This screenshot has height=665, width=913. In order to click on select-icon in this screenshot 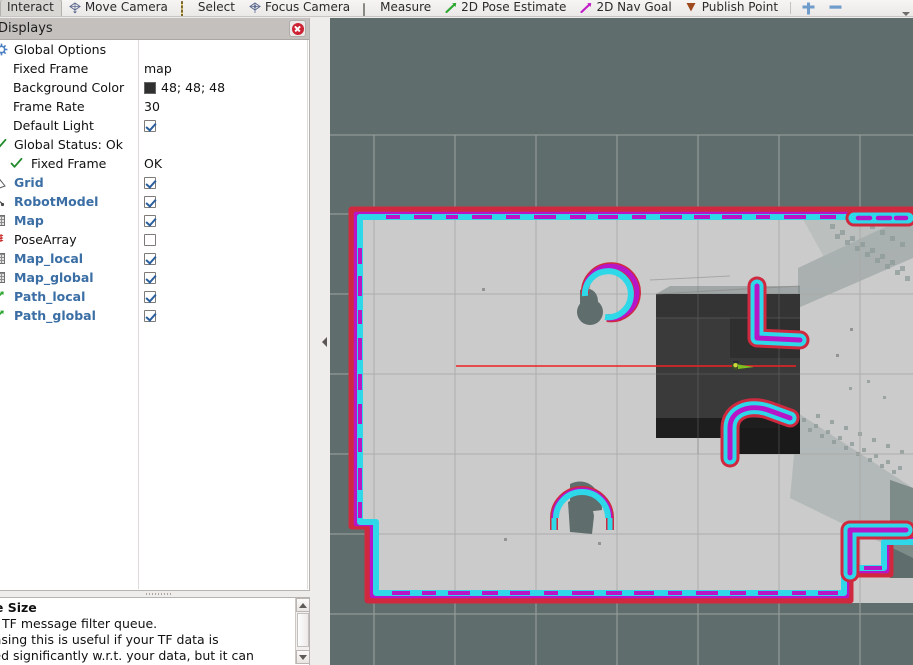, I will do `click(187, 8)`.